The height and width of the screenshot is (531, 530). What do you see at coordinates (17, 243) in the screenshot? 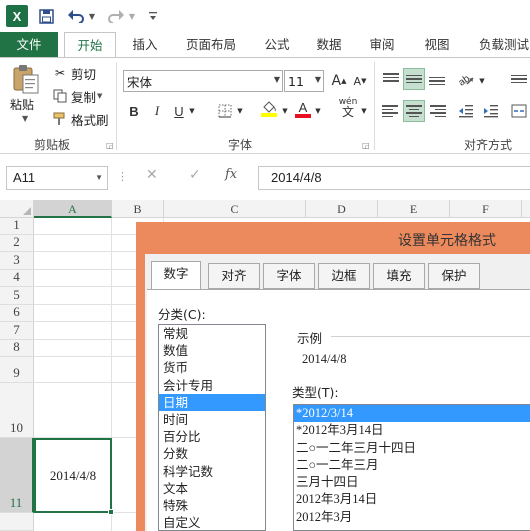
I see `row-header-2: 2` at bounding box center [17, 243].